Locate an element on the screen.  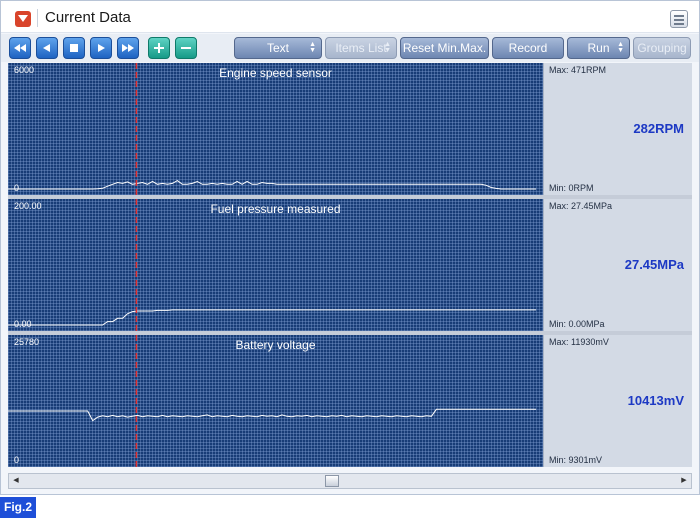
min-value: Min: 9301mV is located at coordinates (576, 460).